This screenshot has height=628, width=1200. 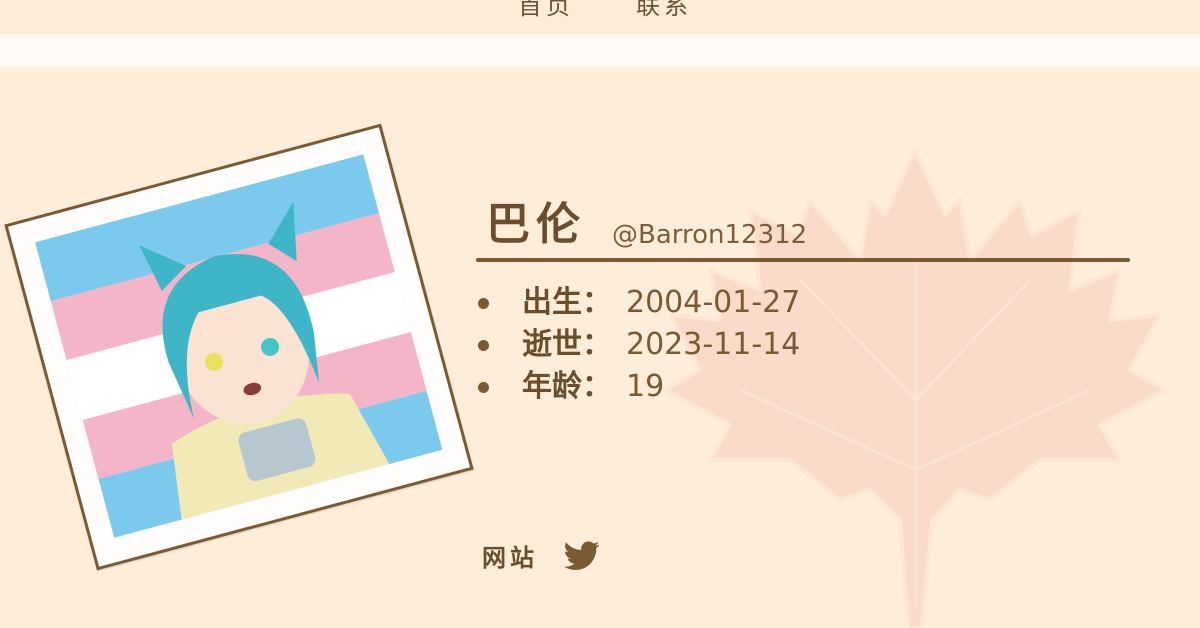 What do you see at coordinates (567, 344) in the screenshot?
I see `fact-label: 逝世：` at bounding box center [567, 344].